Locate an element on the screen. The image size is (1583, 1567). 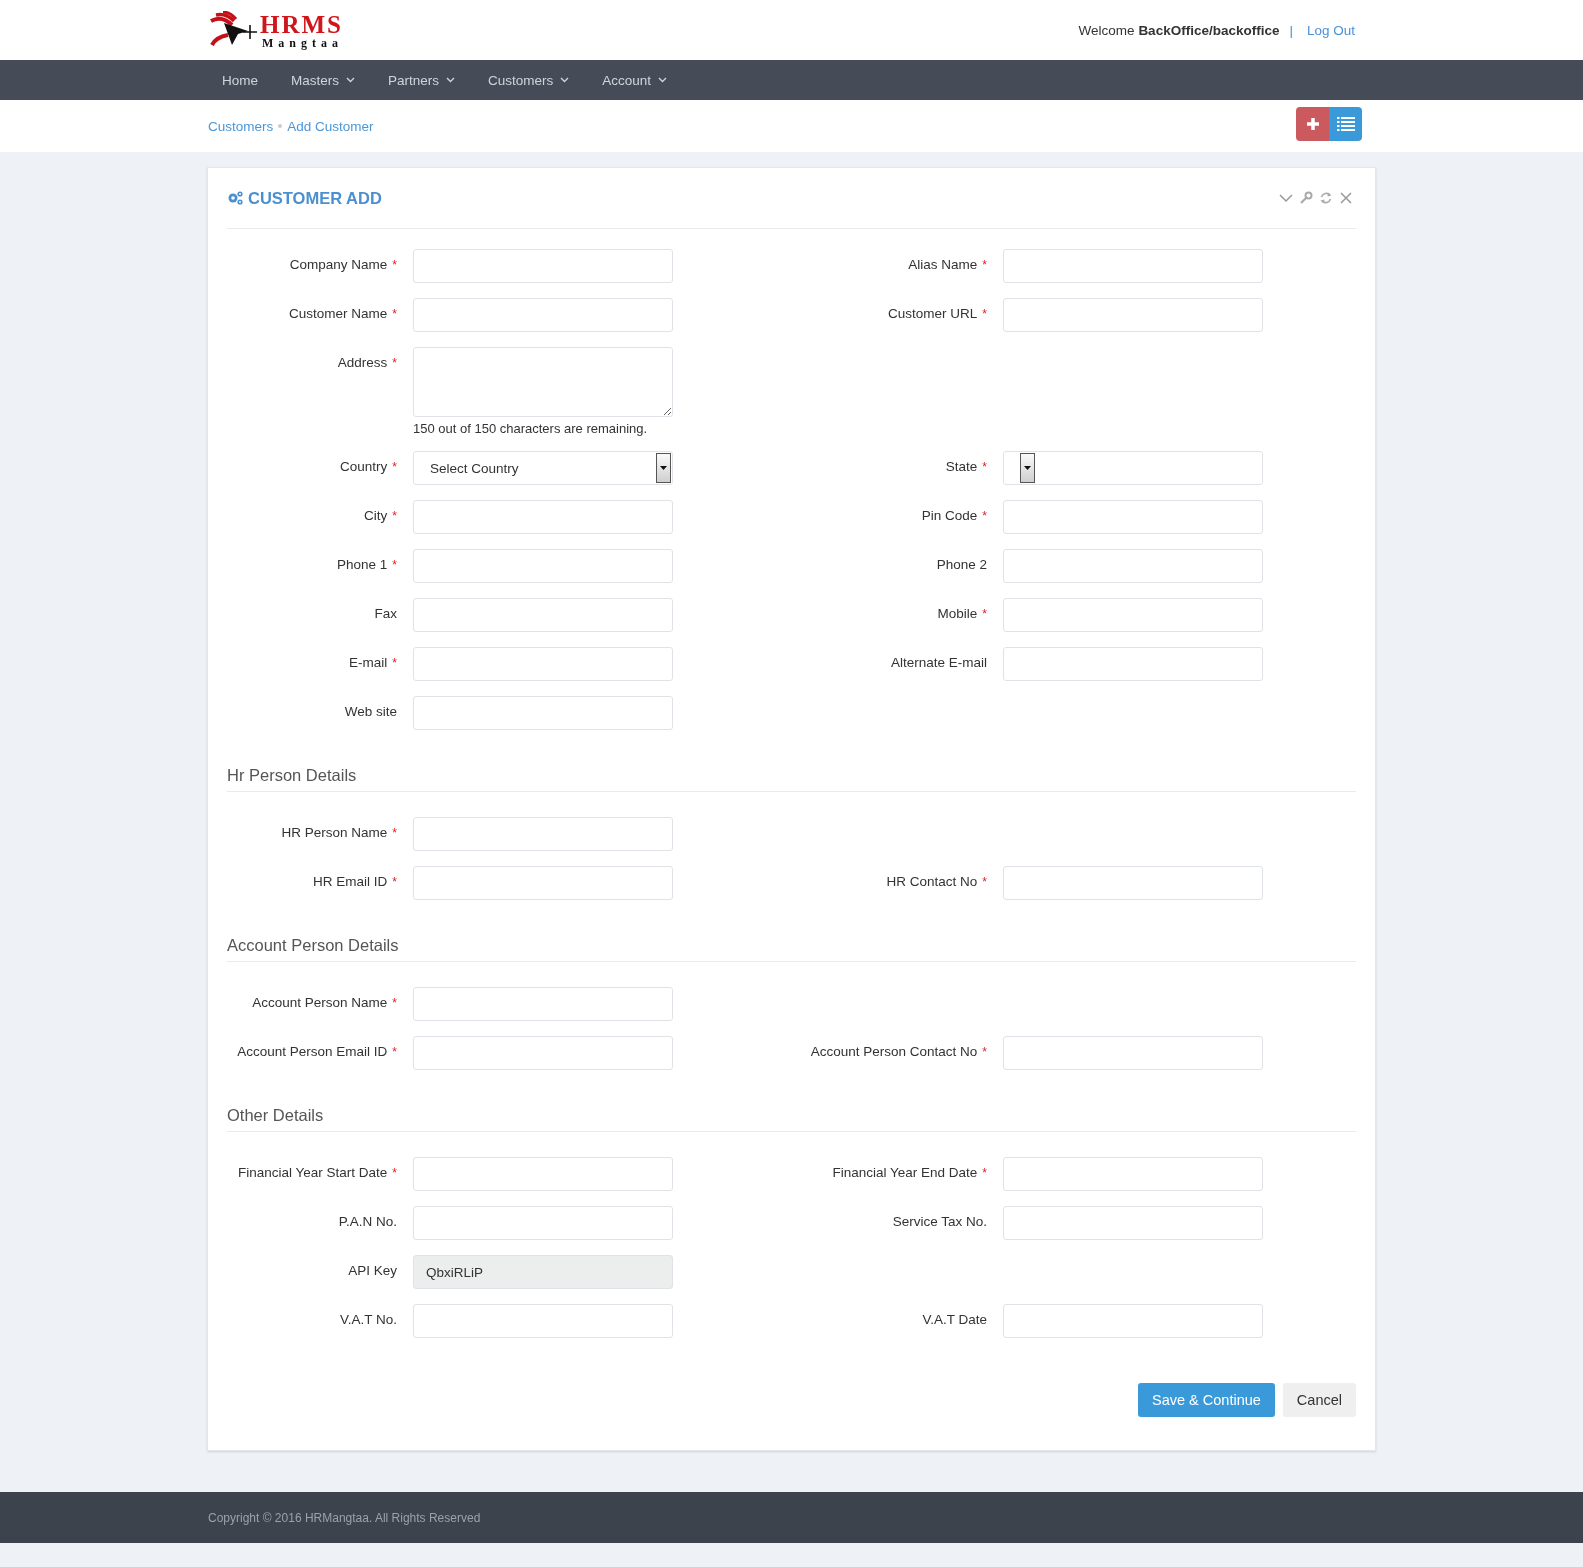
logo-title: HRMS is located at coordinates (301, 24).